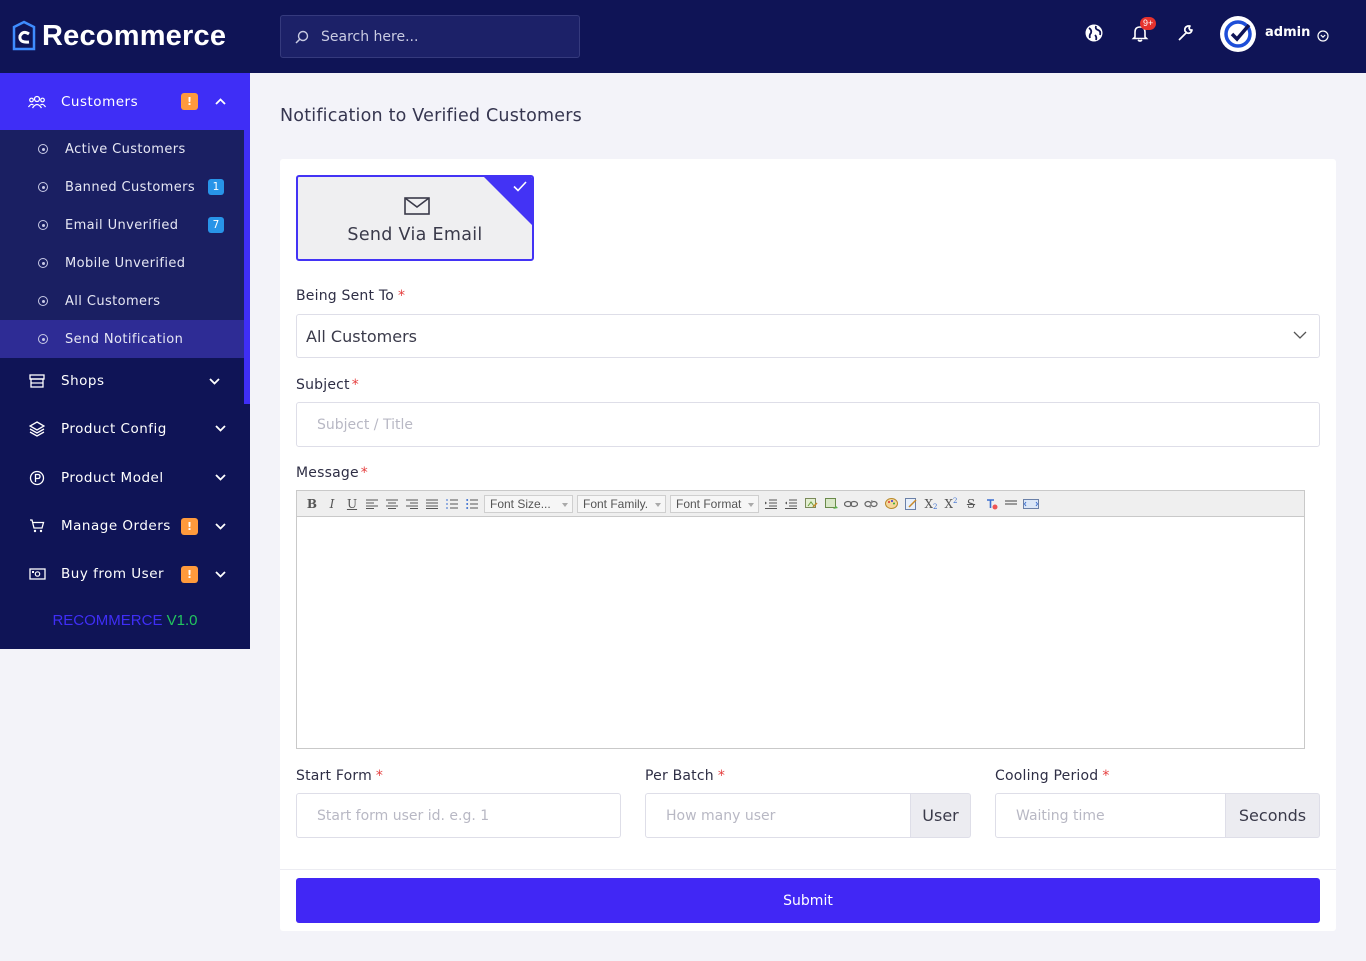 The width and height of the screenshot is (1366, 961). I want to click on link-icon, so click(851, 504).